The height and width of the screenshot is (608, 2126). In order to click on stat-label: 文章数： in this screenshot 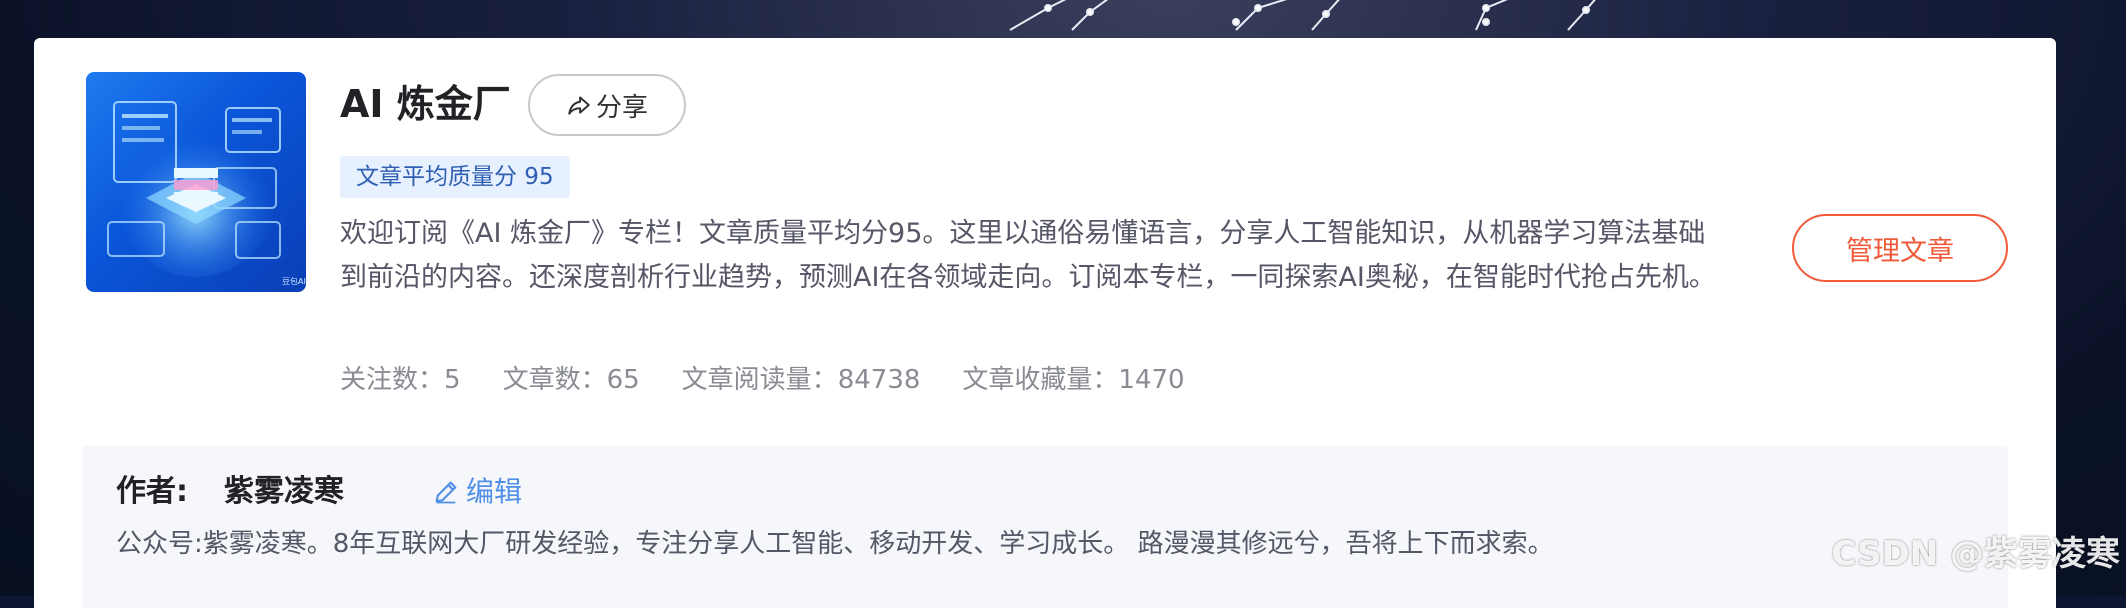, I will do `click(554, 380)`.